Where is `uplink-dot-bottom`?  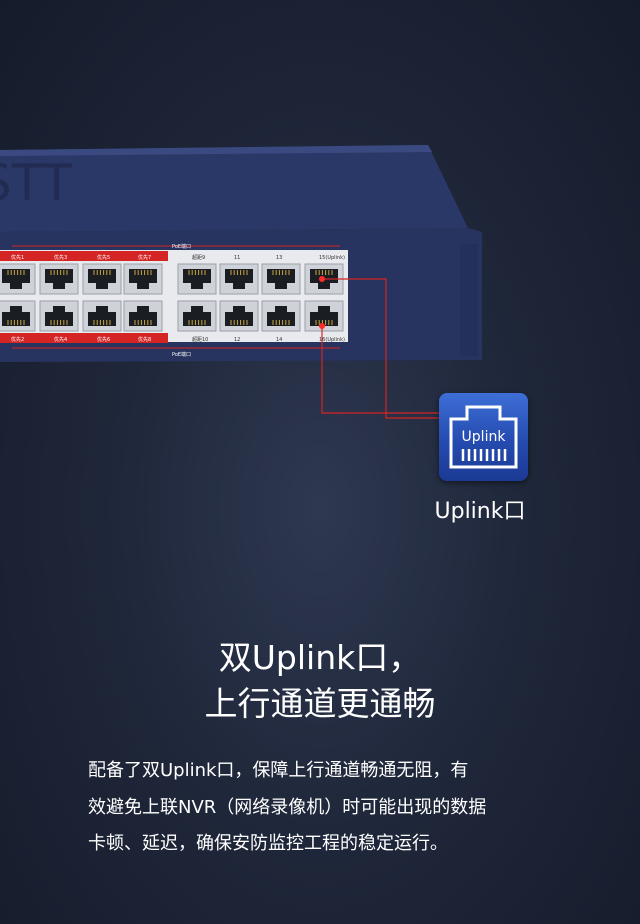
uplink-dot-bottom is located at coordinates (322, 326).